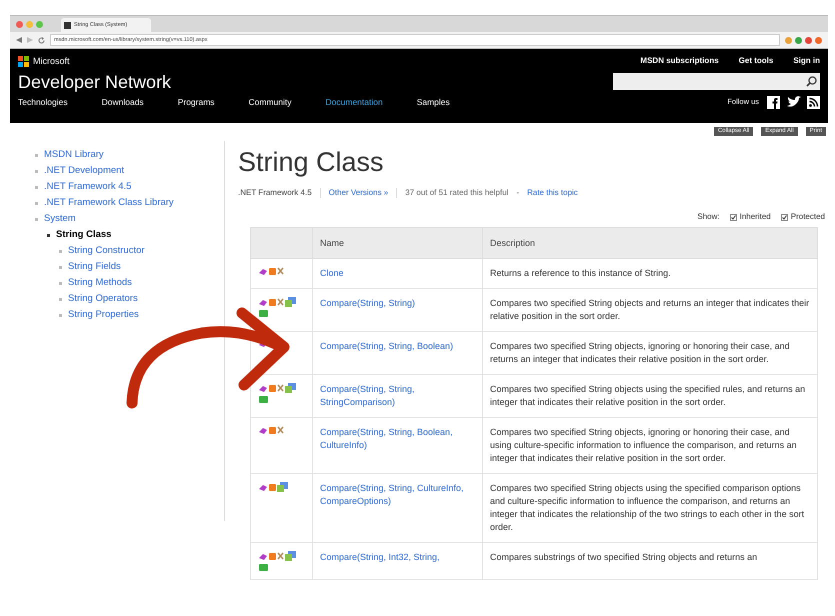  I want to click on column-header: Name, so click(397, 243).